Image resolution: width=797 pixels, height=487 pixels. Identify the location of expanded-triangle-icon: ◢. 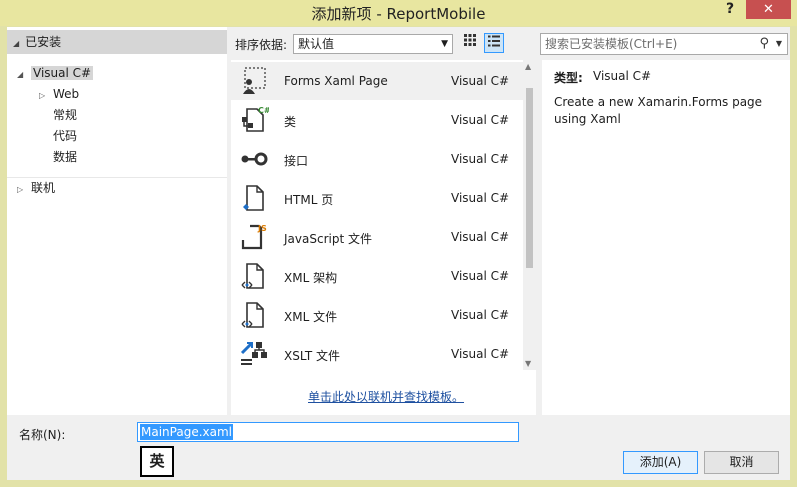
(20, 74).